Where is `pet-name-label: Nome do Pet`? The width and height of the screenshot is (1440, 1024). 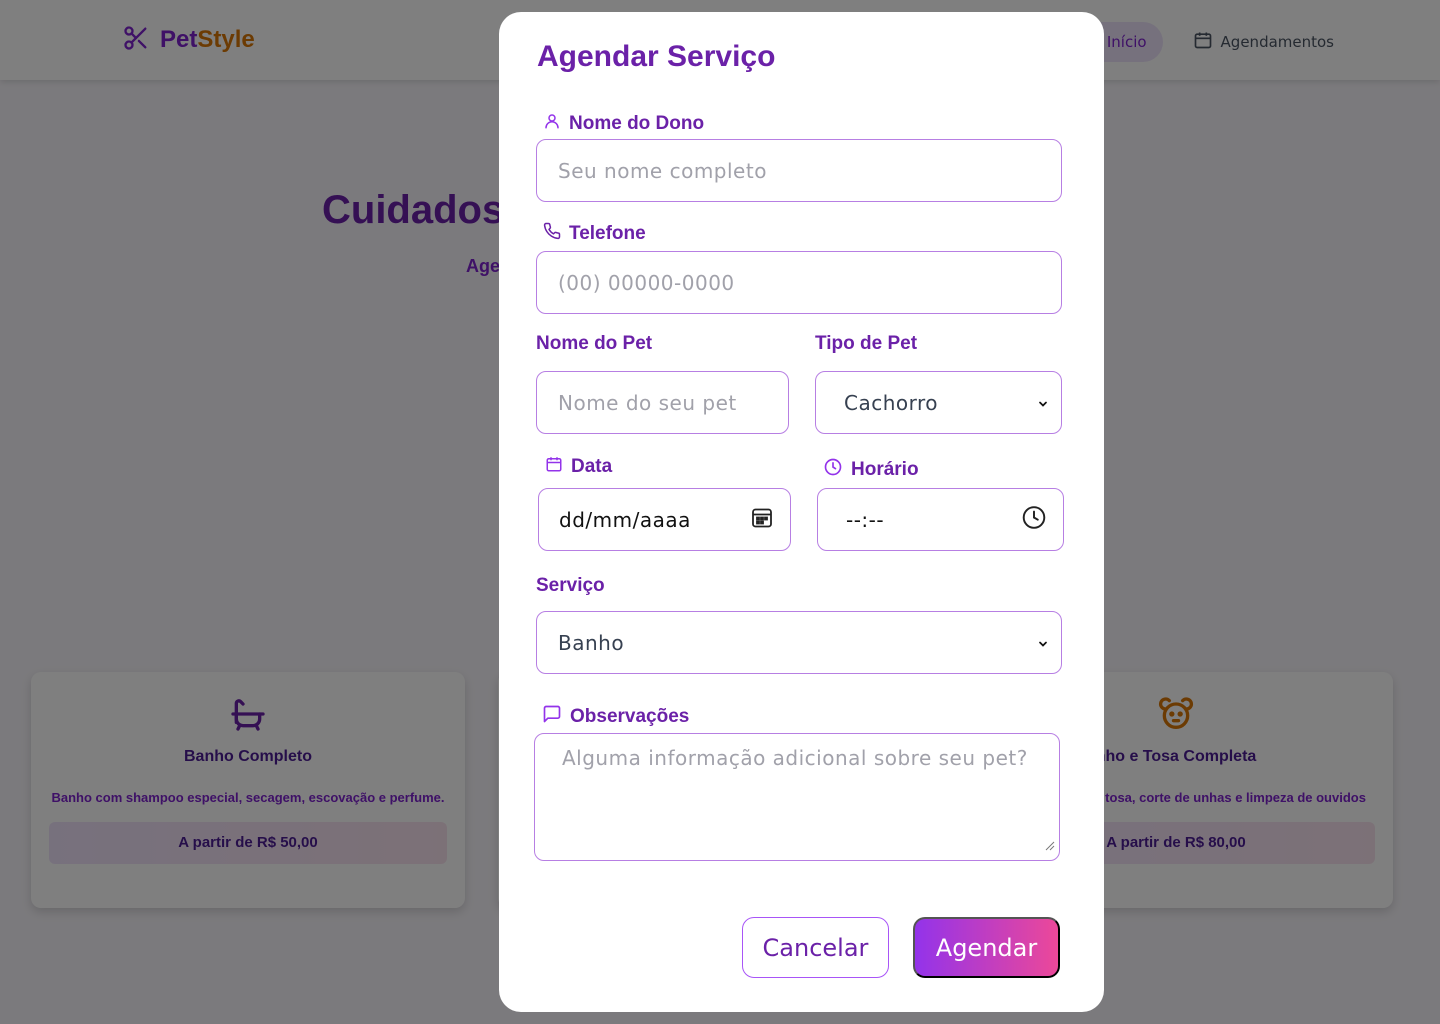
pet-name-label: Nome do Pet is located at coordinates (594, 343).